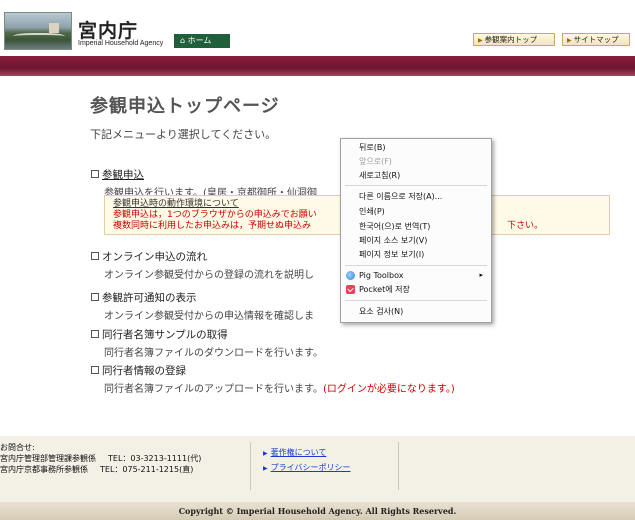 The image size is (635, 520). What do you see at coordinates (144, 371) in the screenshot?
I see `menu-link-companion-register: 同行者情報の登録` at bounding box center [144, 371].